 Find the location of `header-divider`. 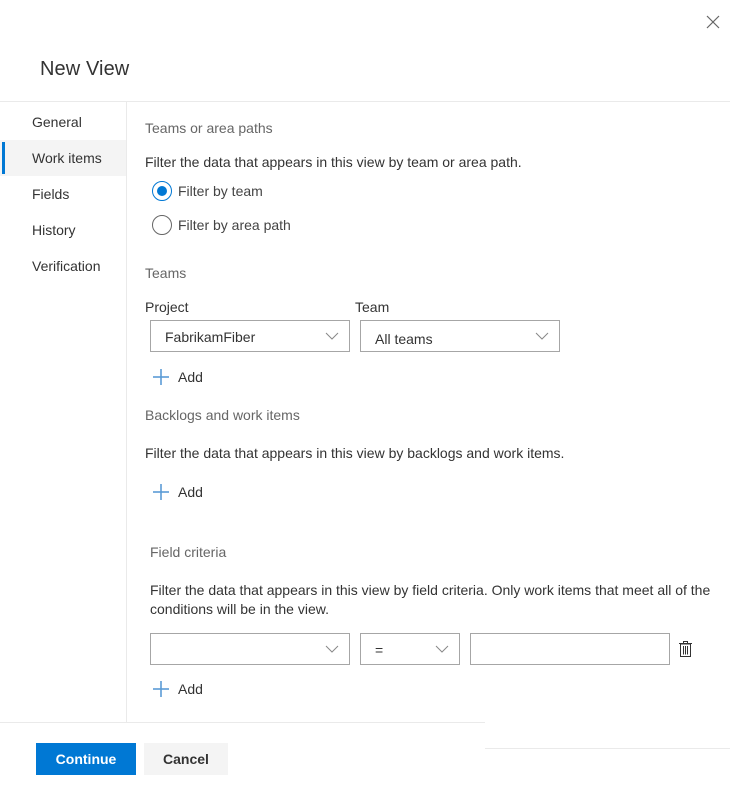

header-divider is located at coordinates (365, 101).